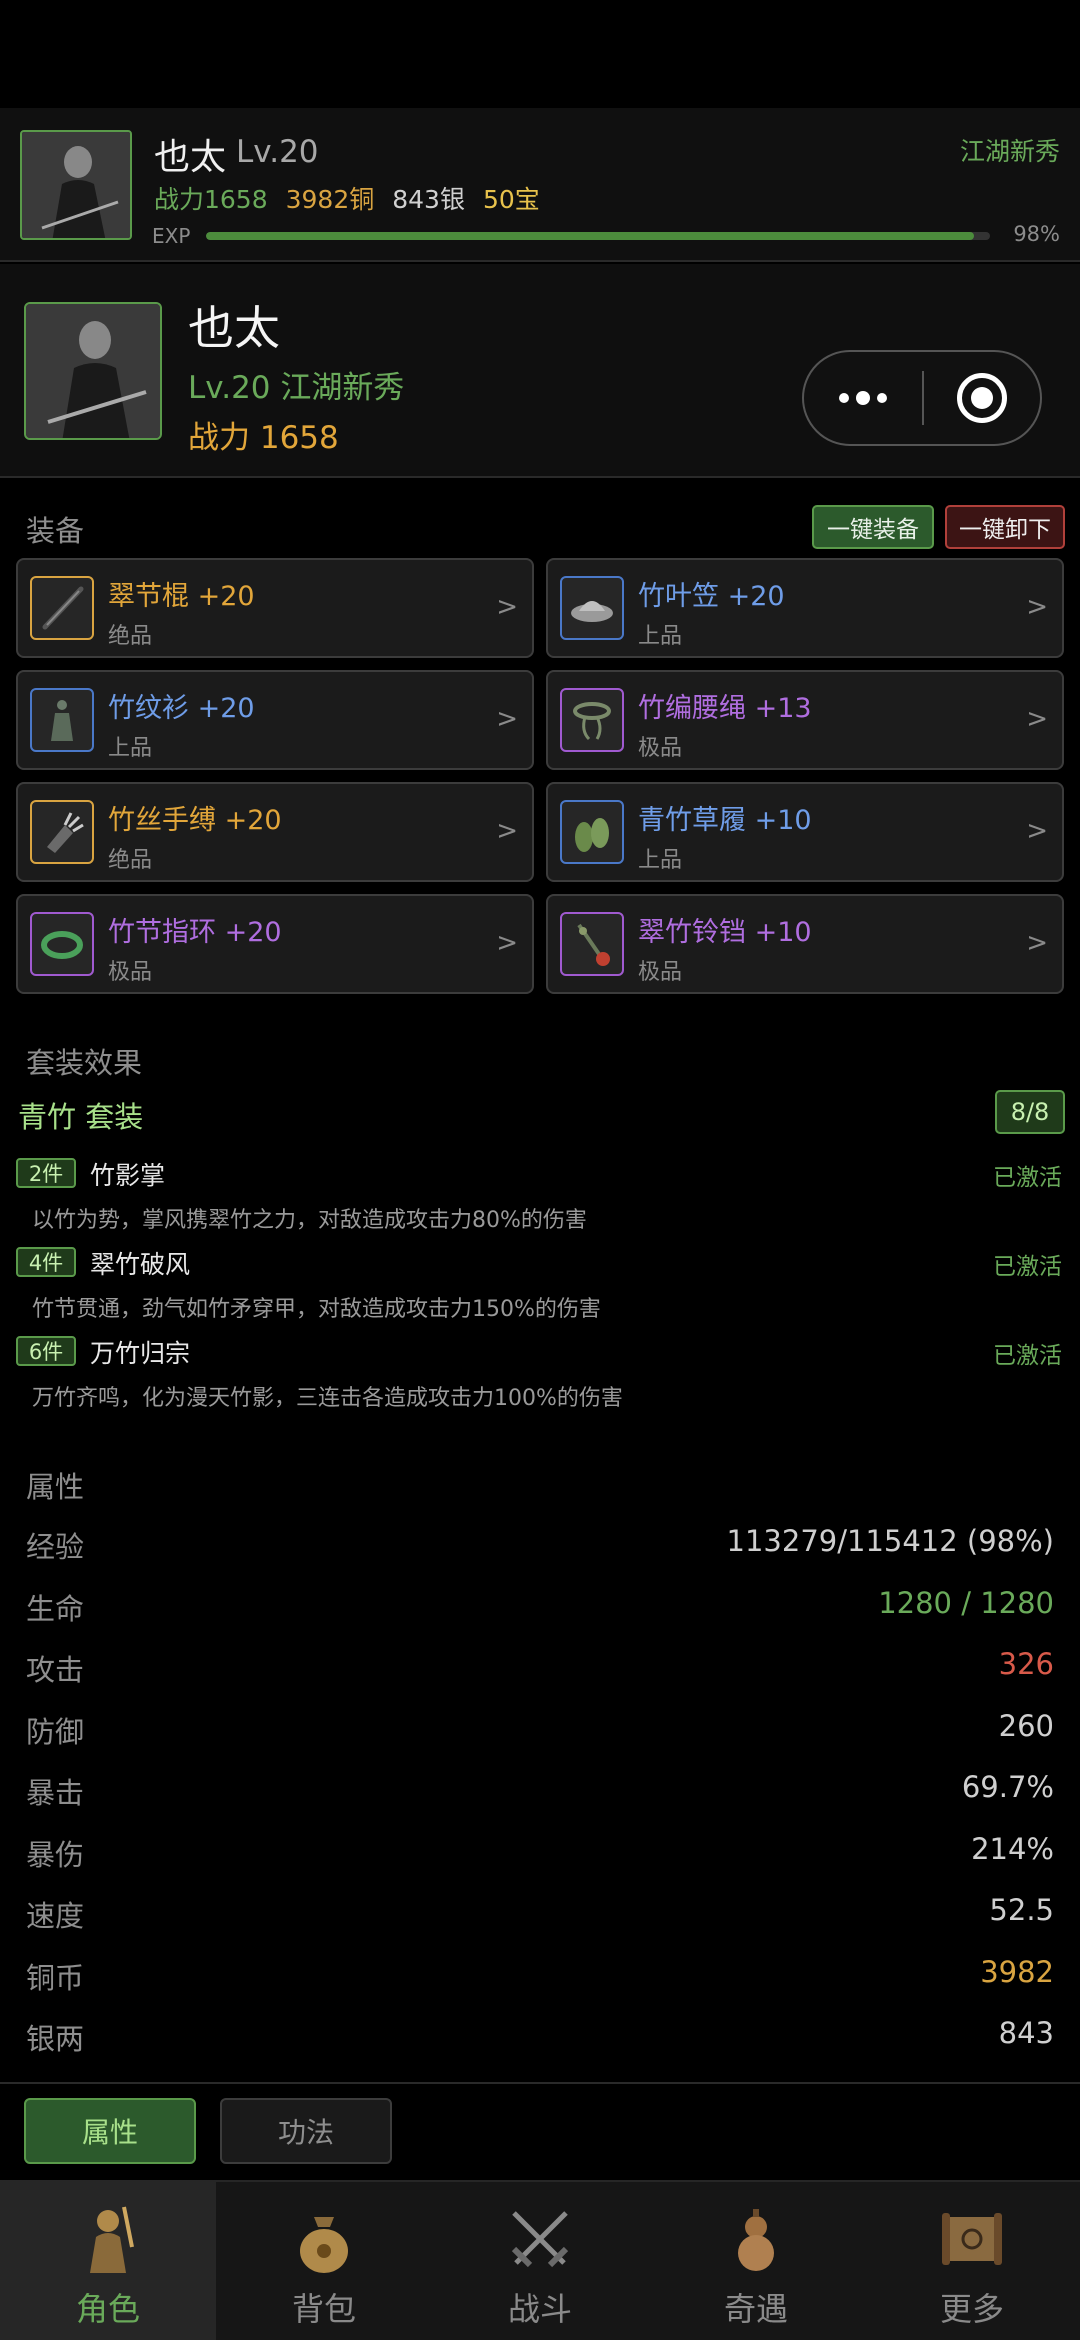 This screenshot has height=2340, width=1080. What do you see at coordinates (234, 328) in the screenshot?
I see `character-name: 也太` at bounding box center [234, 328].